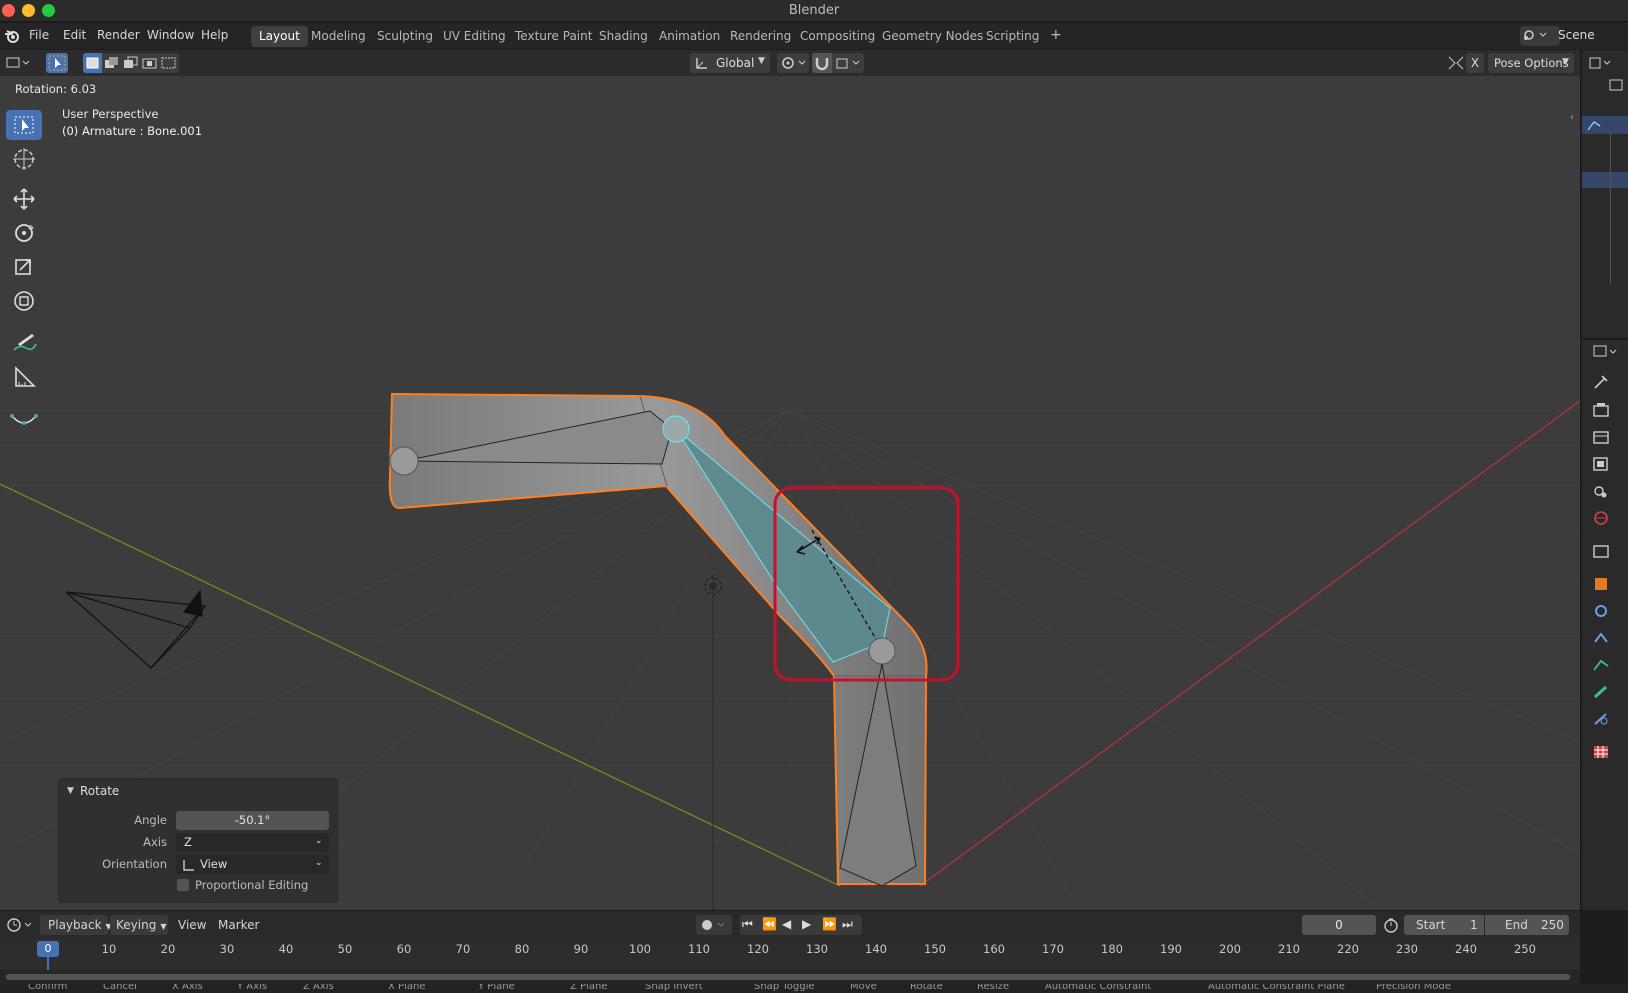 Image resolution: width=1628 pixels, height=993 pixels. I want to click on tool-rotate, so click(24, 233).